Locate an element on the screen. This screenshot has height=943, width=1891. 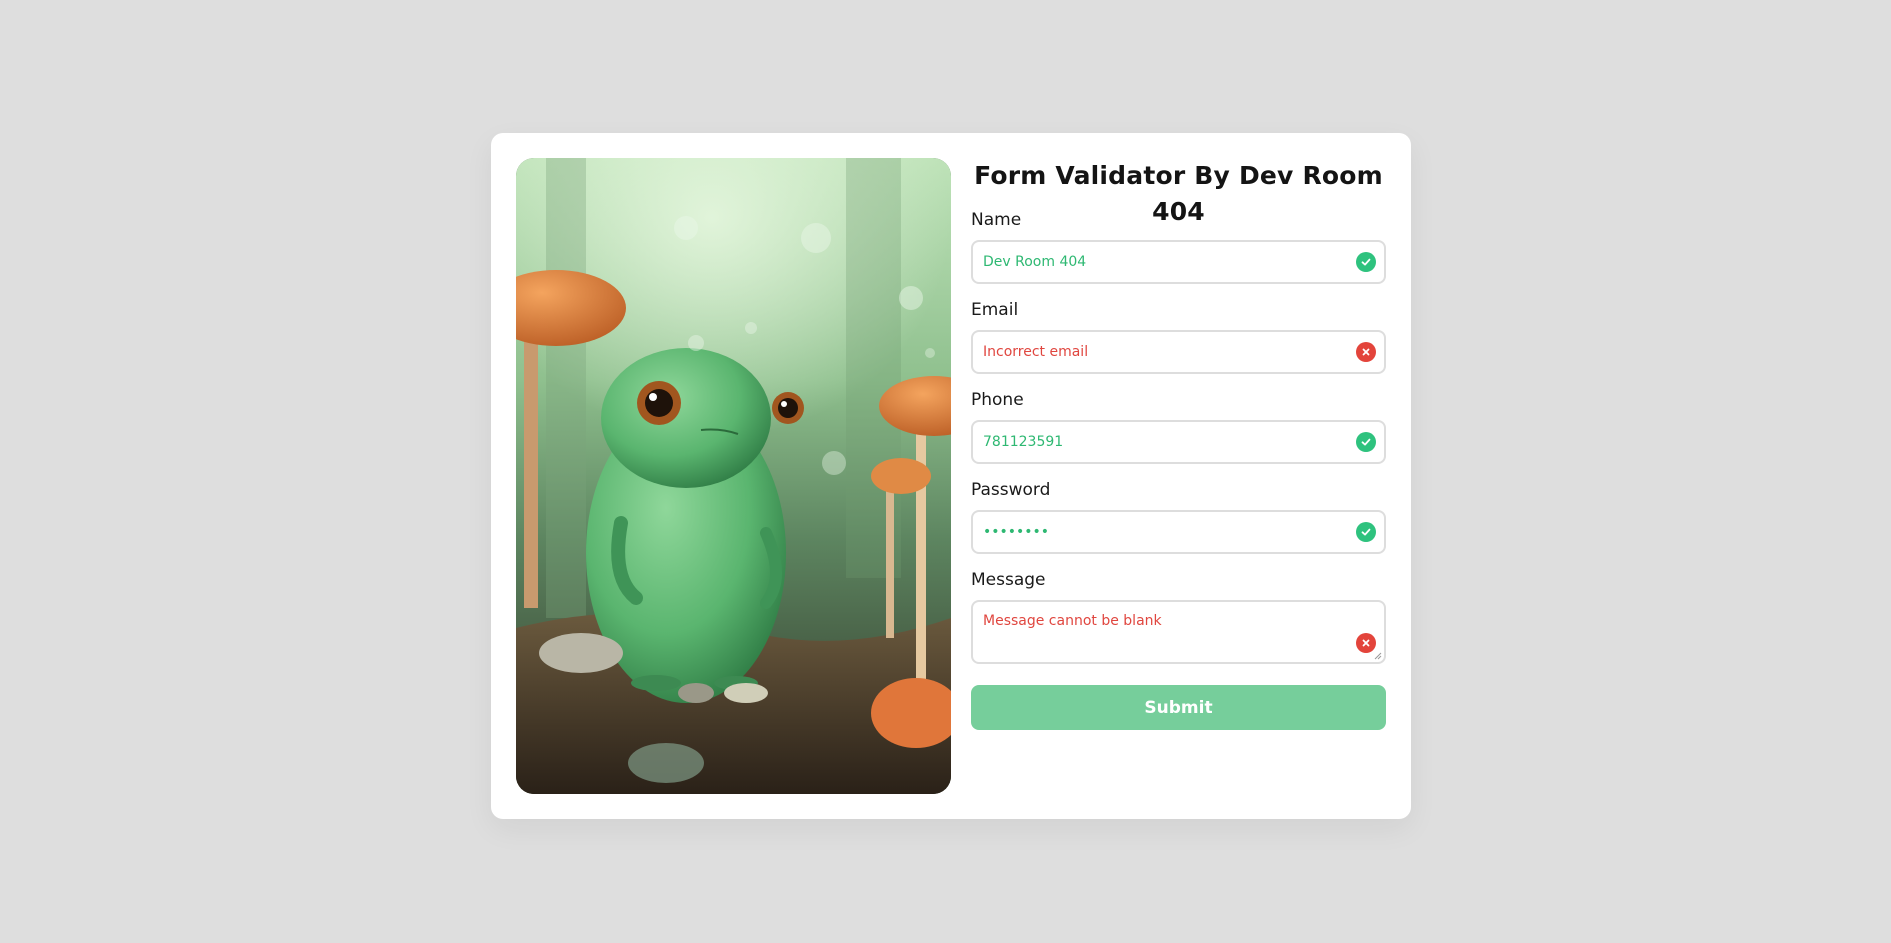
phone-field-group: Phone is located at coordinates (1178, 426).